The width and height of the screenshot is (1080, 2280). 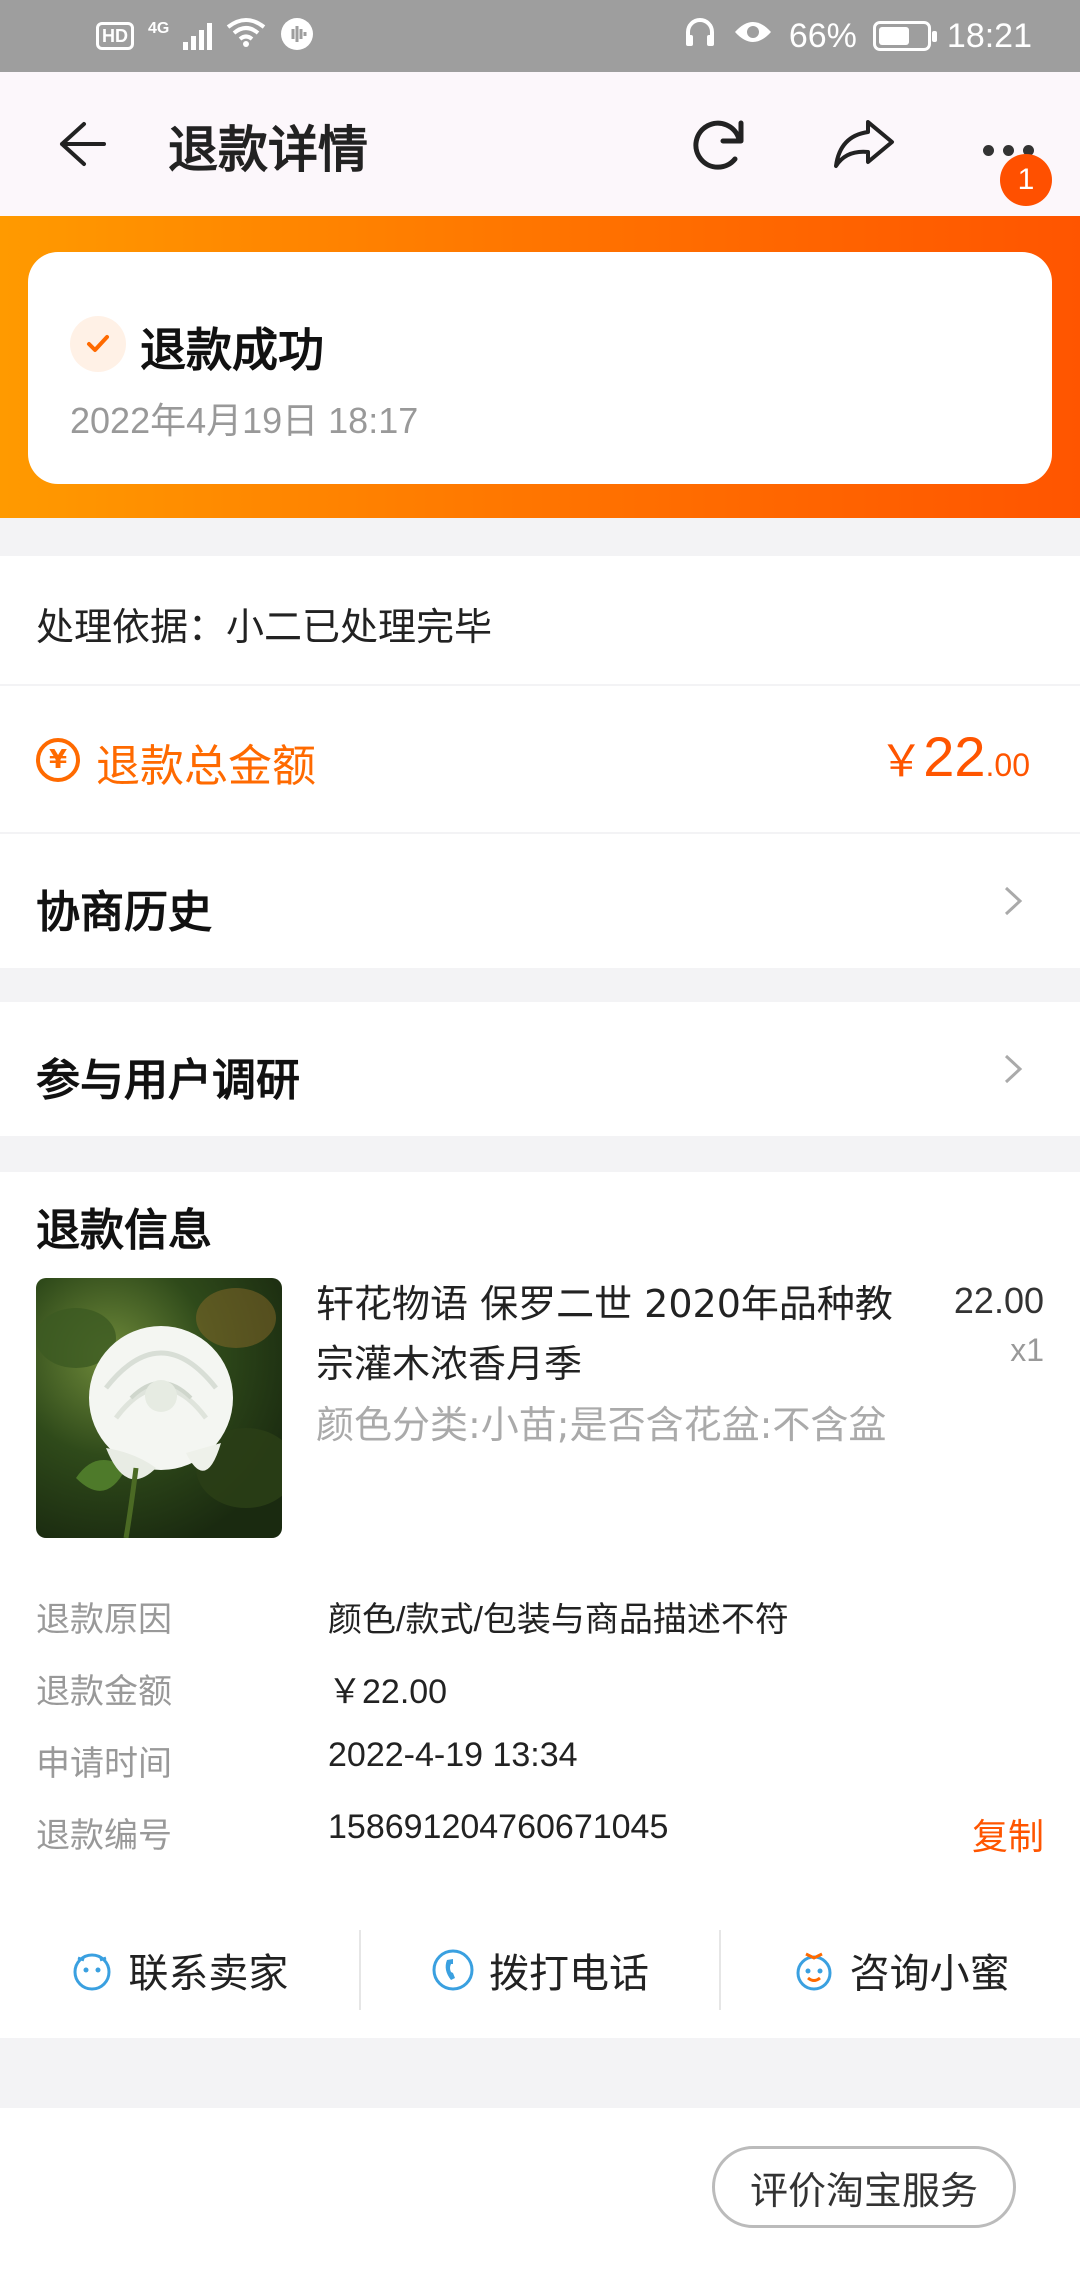 I want to click on consult-assistant-button: 咨询小蜜, so click(x=900, y=1970).